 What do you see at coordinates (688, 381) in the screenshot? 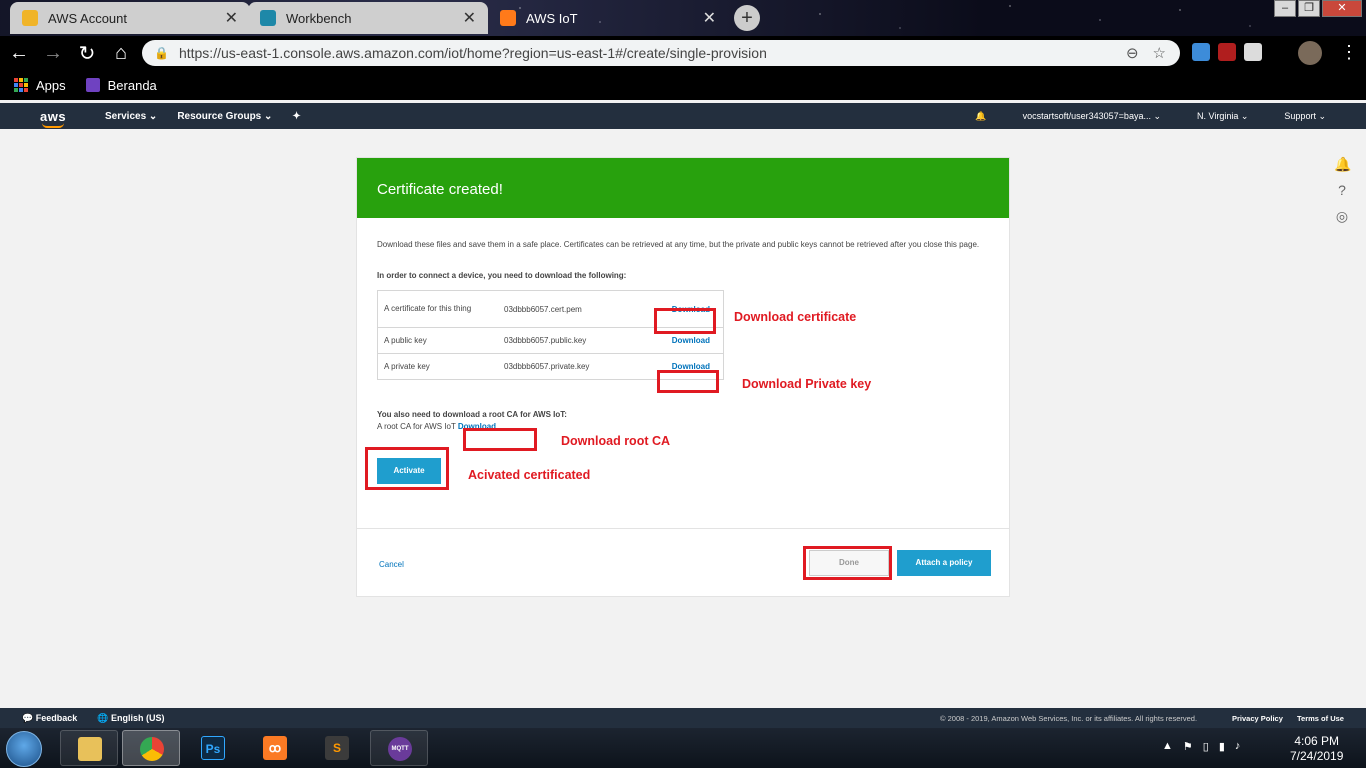
I see `annotation-box-private-key` at bounding box center [688, 381].